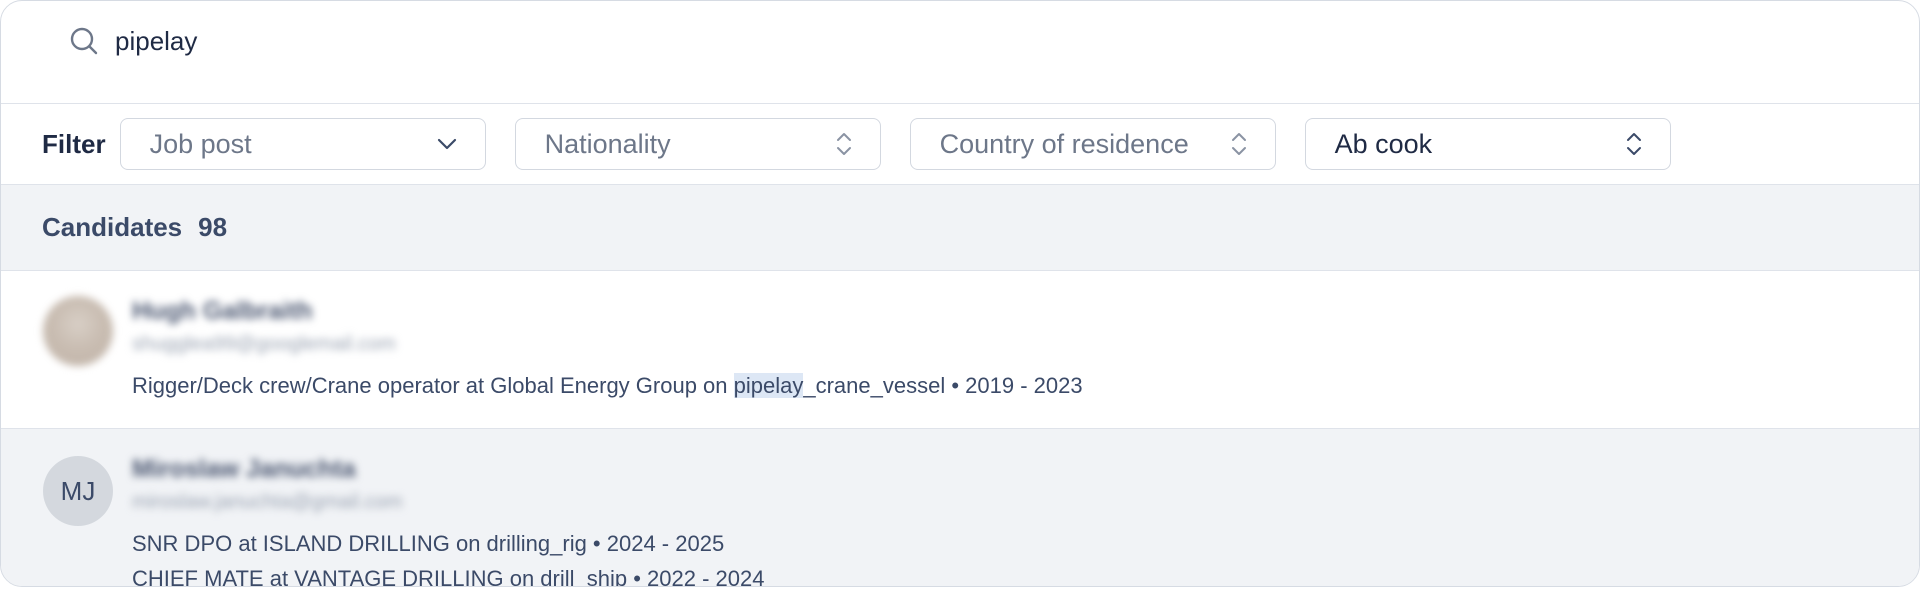  Describe the element at coordinates (1487, 144) in the screenshot. I see `position-select: Ab cook` at that location.